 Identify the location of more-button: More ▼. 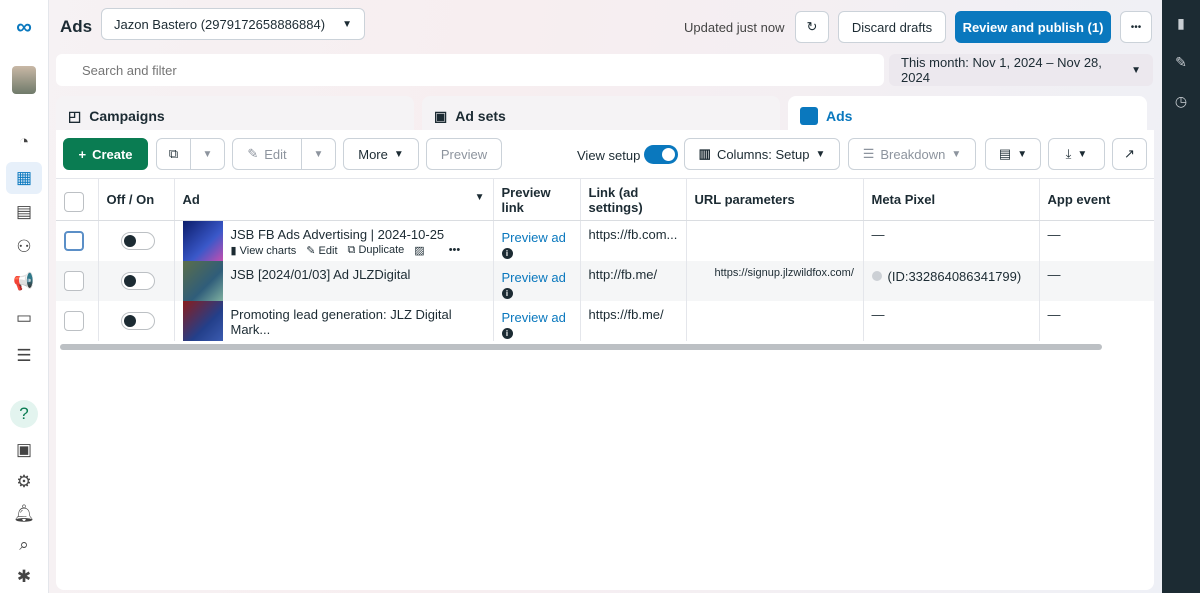
(381, 154).